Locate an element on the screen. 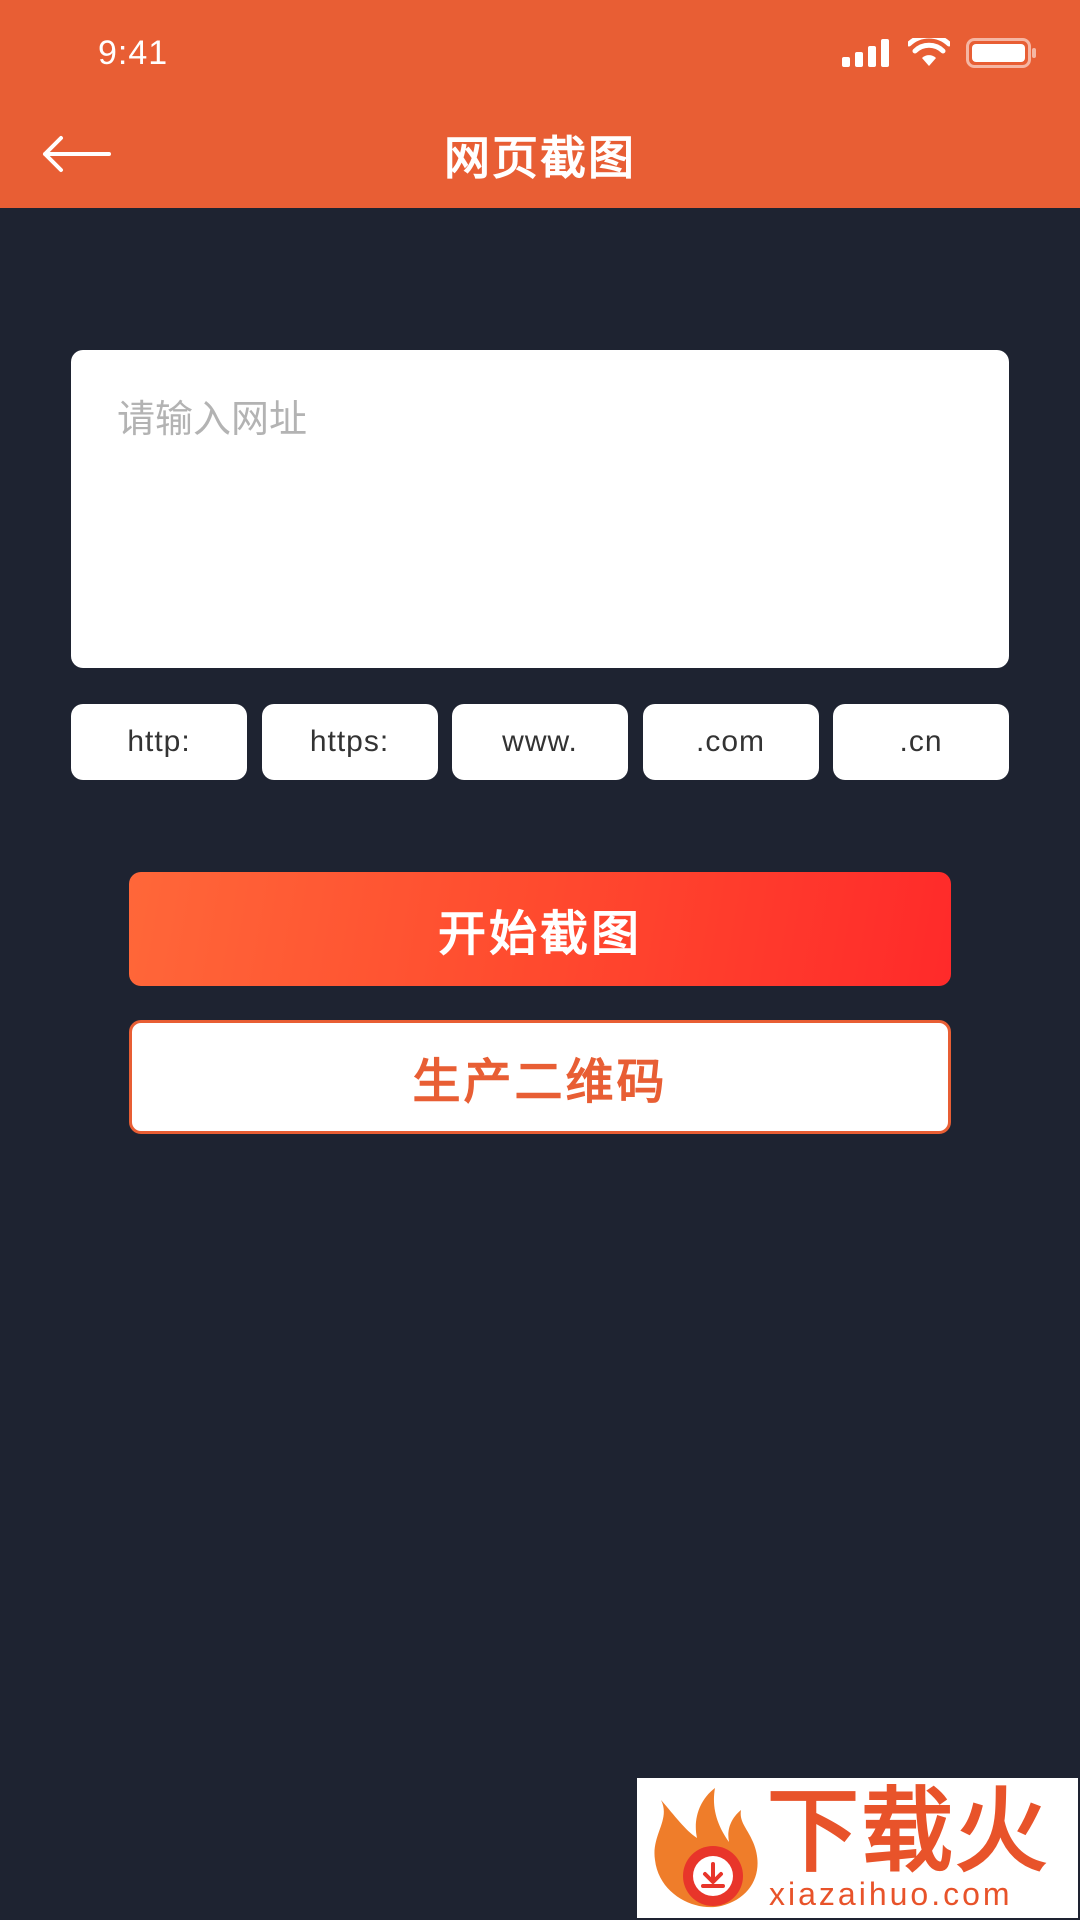  url-chips: http: https: www. .com .cn is located at coordinates (540, 742).